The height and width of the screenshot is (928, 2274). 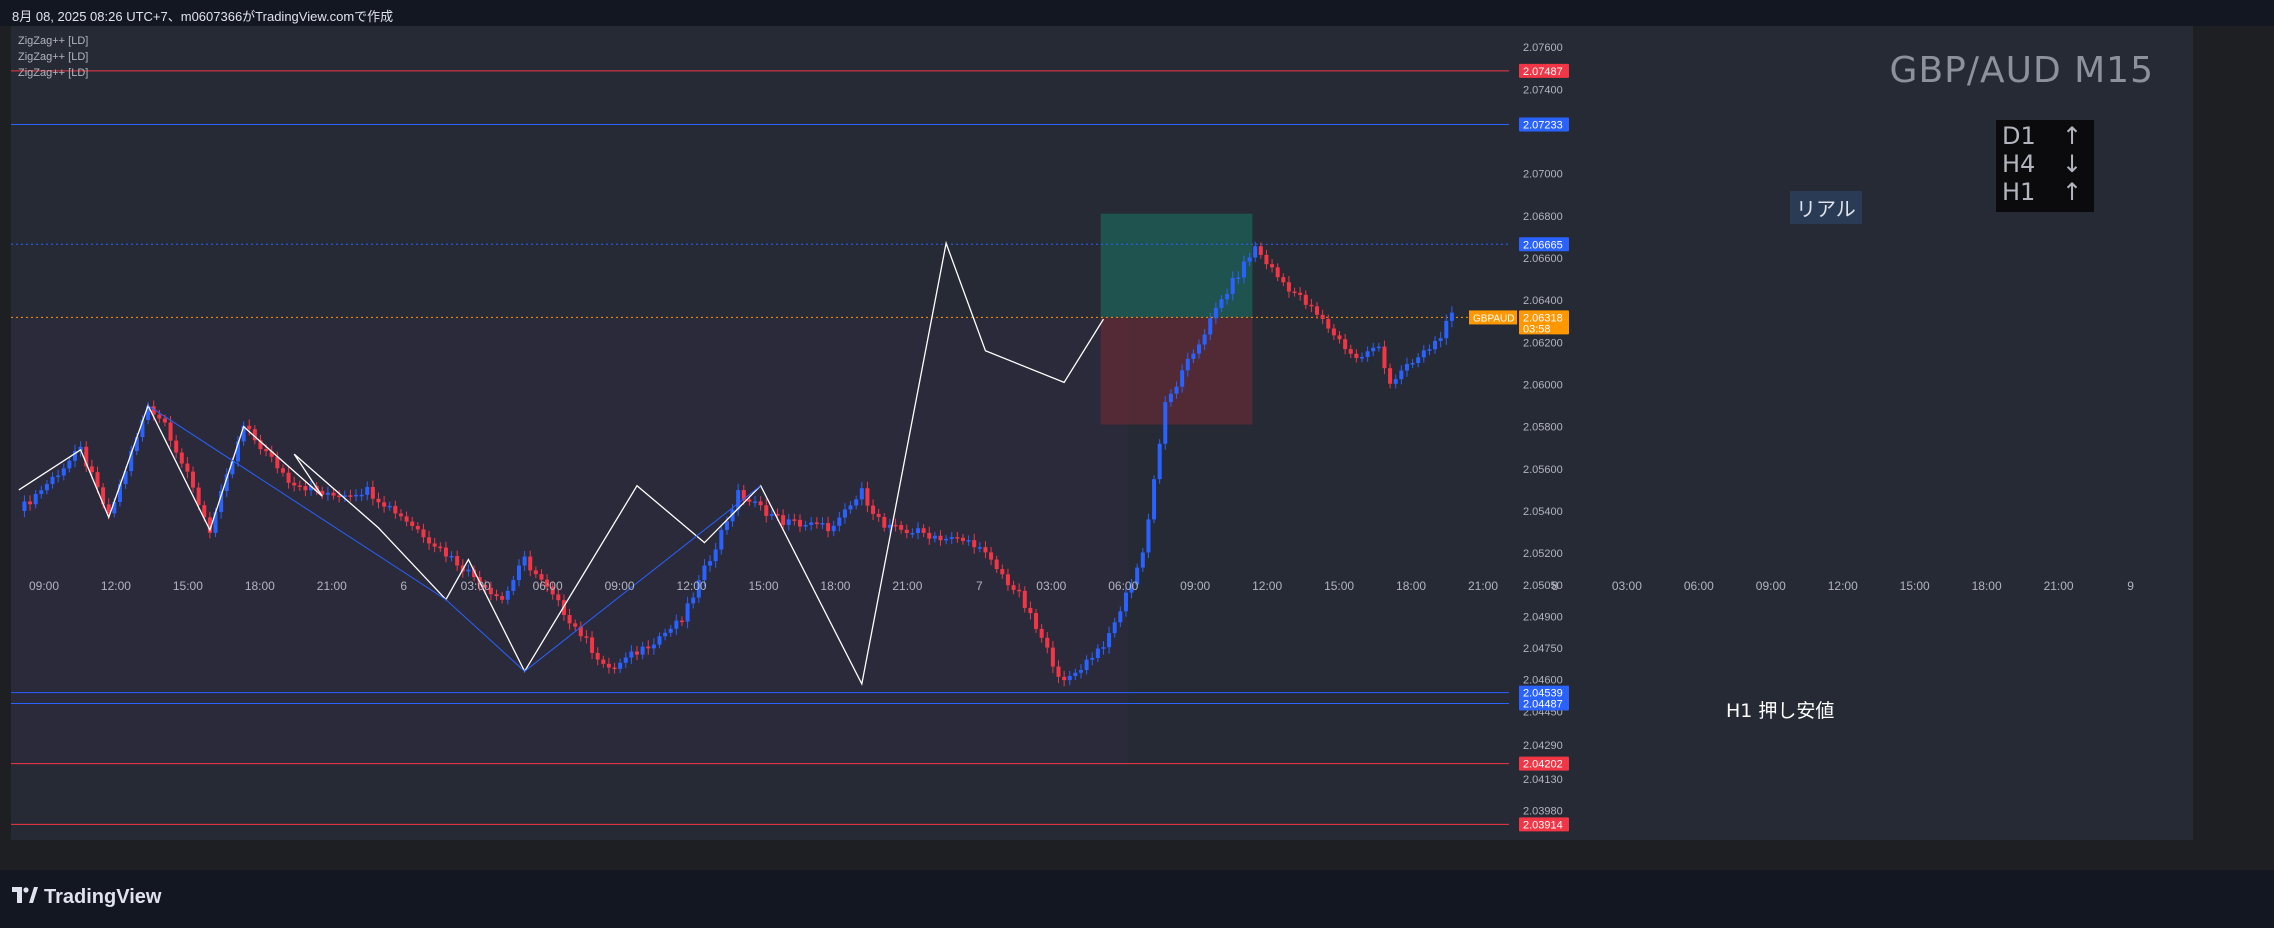 I want to click on support-label: H1 押し安値, so click(x=1780, y=709).